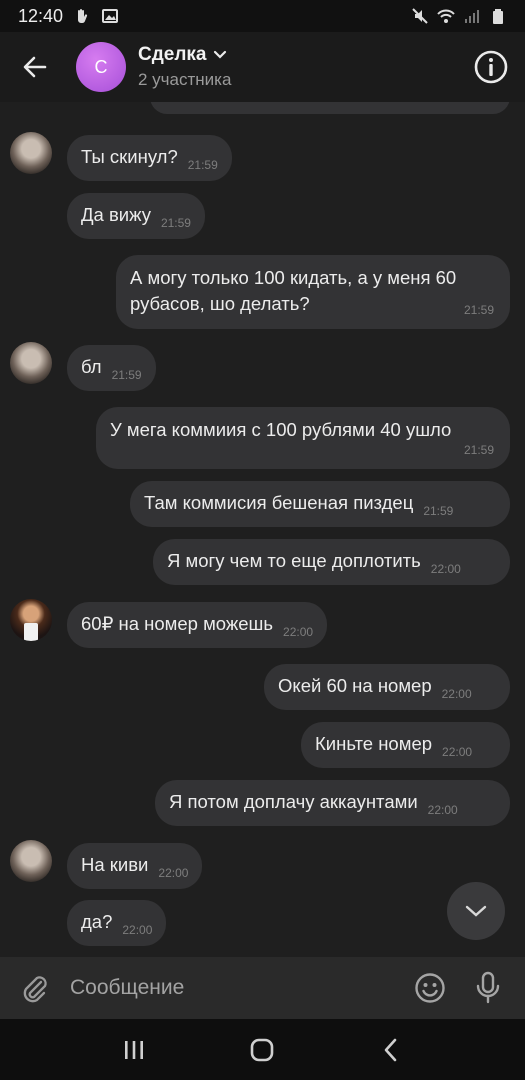  I want to click on message-bubble: Киньте номер 22:00, so click(405, 745).